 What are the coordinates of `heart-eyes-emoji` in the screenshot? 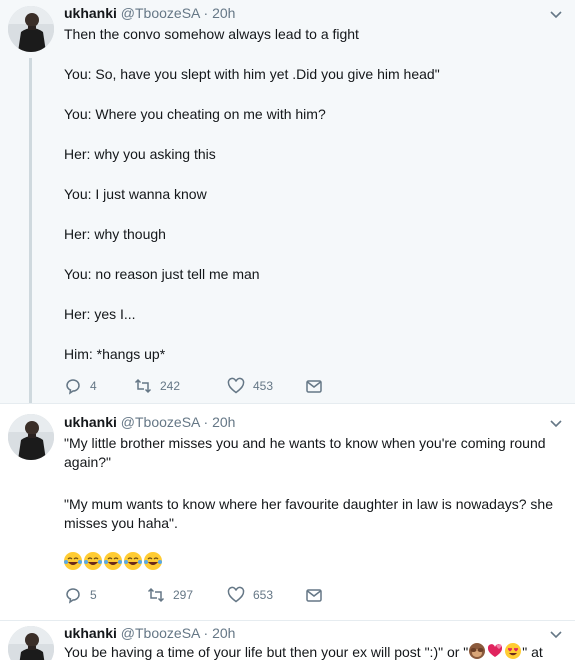 It's located at (513, 651).